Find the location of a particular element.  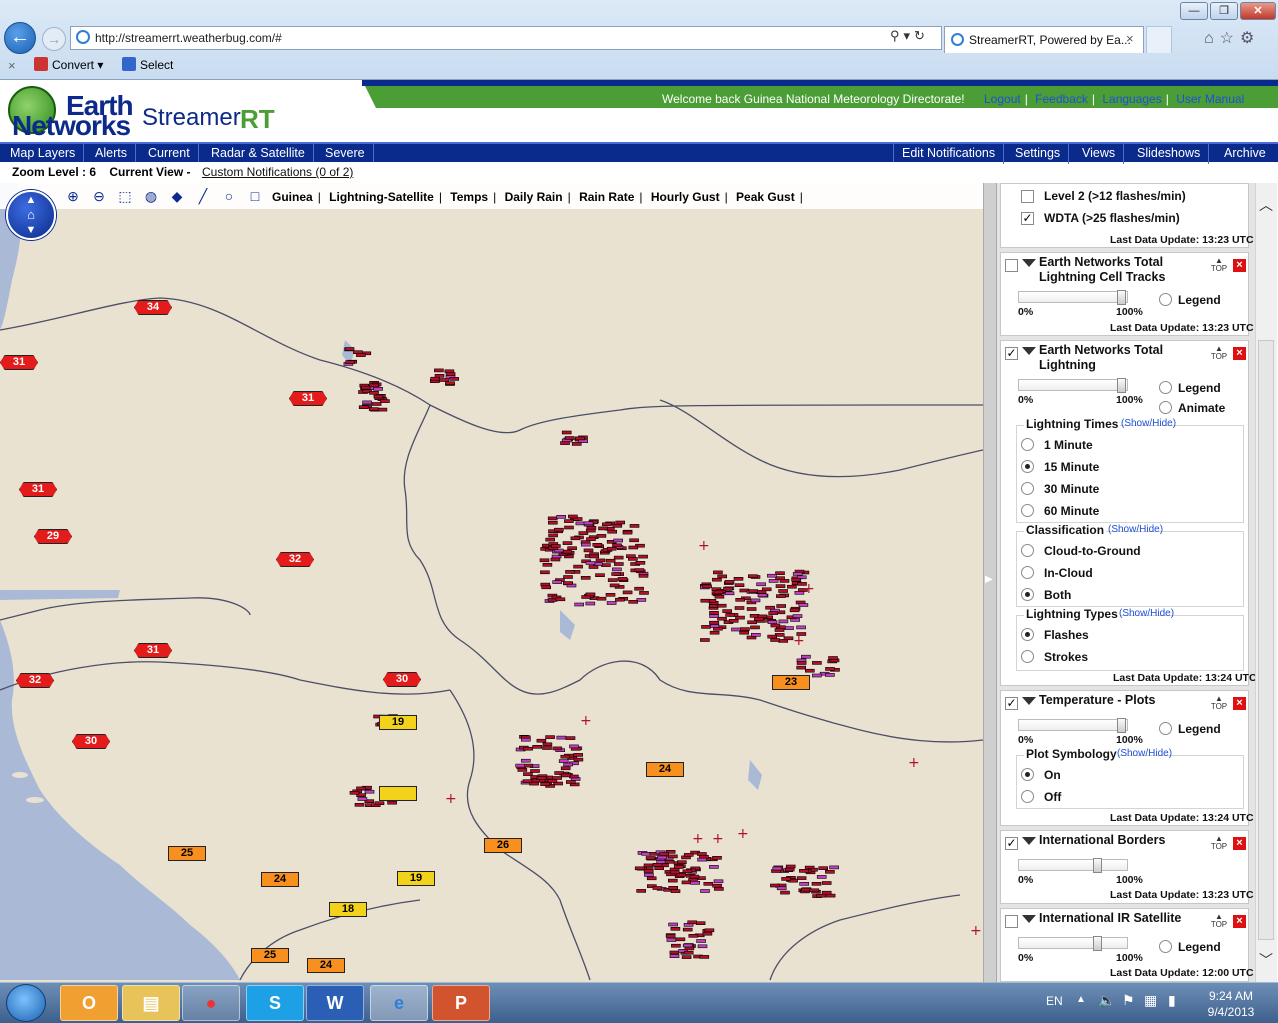

show-hidden-icons: ▲ is located at coordinates (1081, 999).